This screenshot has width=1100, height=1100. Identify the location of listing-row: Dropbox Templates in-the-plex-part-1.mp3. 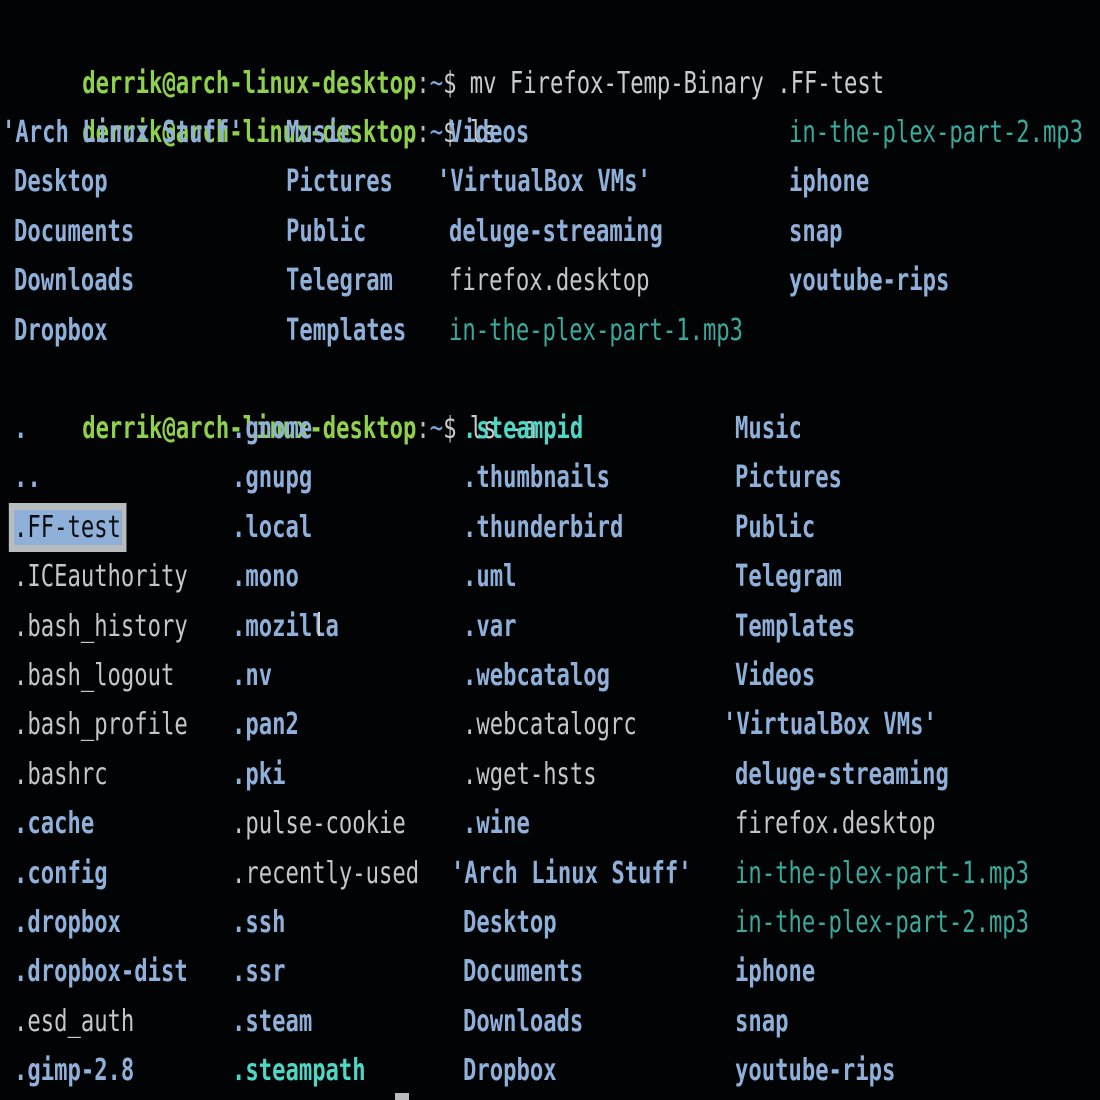
(550, 330).